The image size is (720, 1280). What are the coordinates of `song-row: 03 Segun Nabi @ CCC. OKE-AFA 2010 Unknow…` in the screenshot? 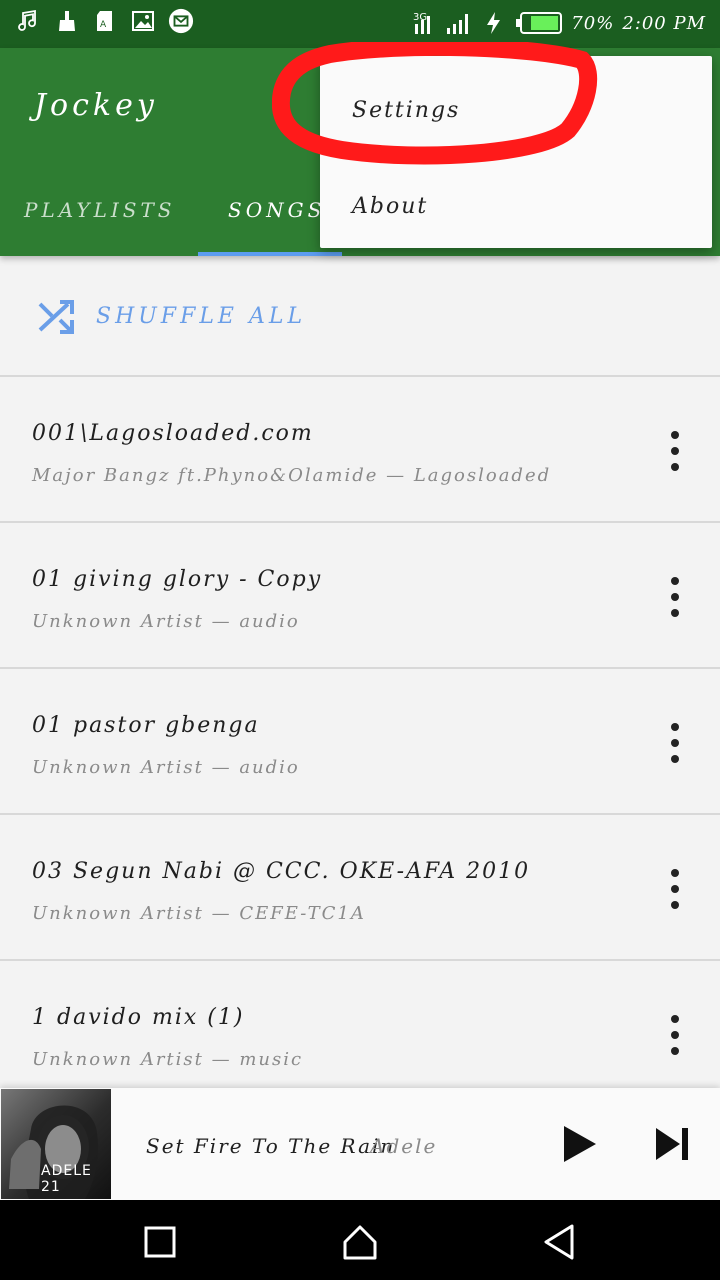 It's located at (360, 888).